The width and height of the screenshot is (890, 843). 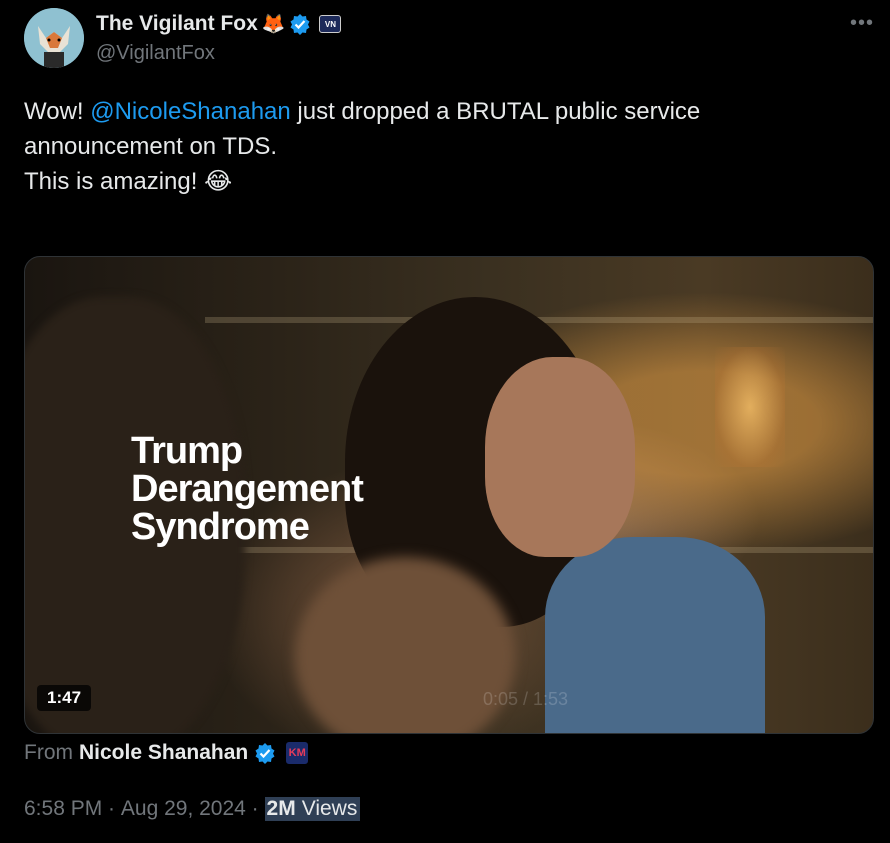 What do you see at coordinates (281, 809) in the screenshot?
I see `views-count: 2M` at bounding box center [281, 809].